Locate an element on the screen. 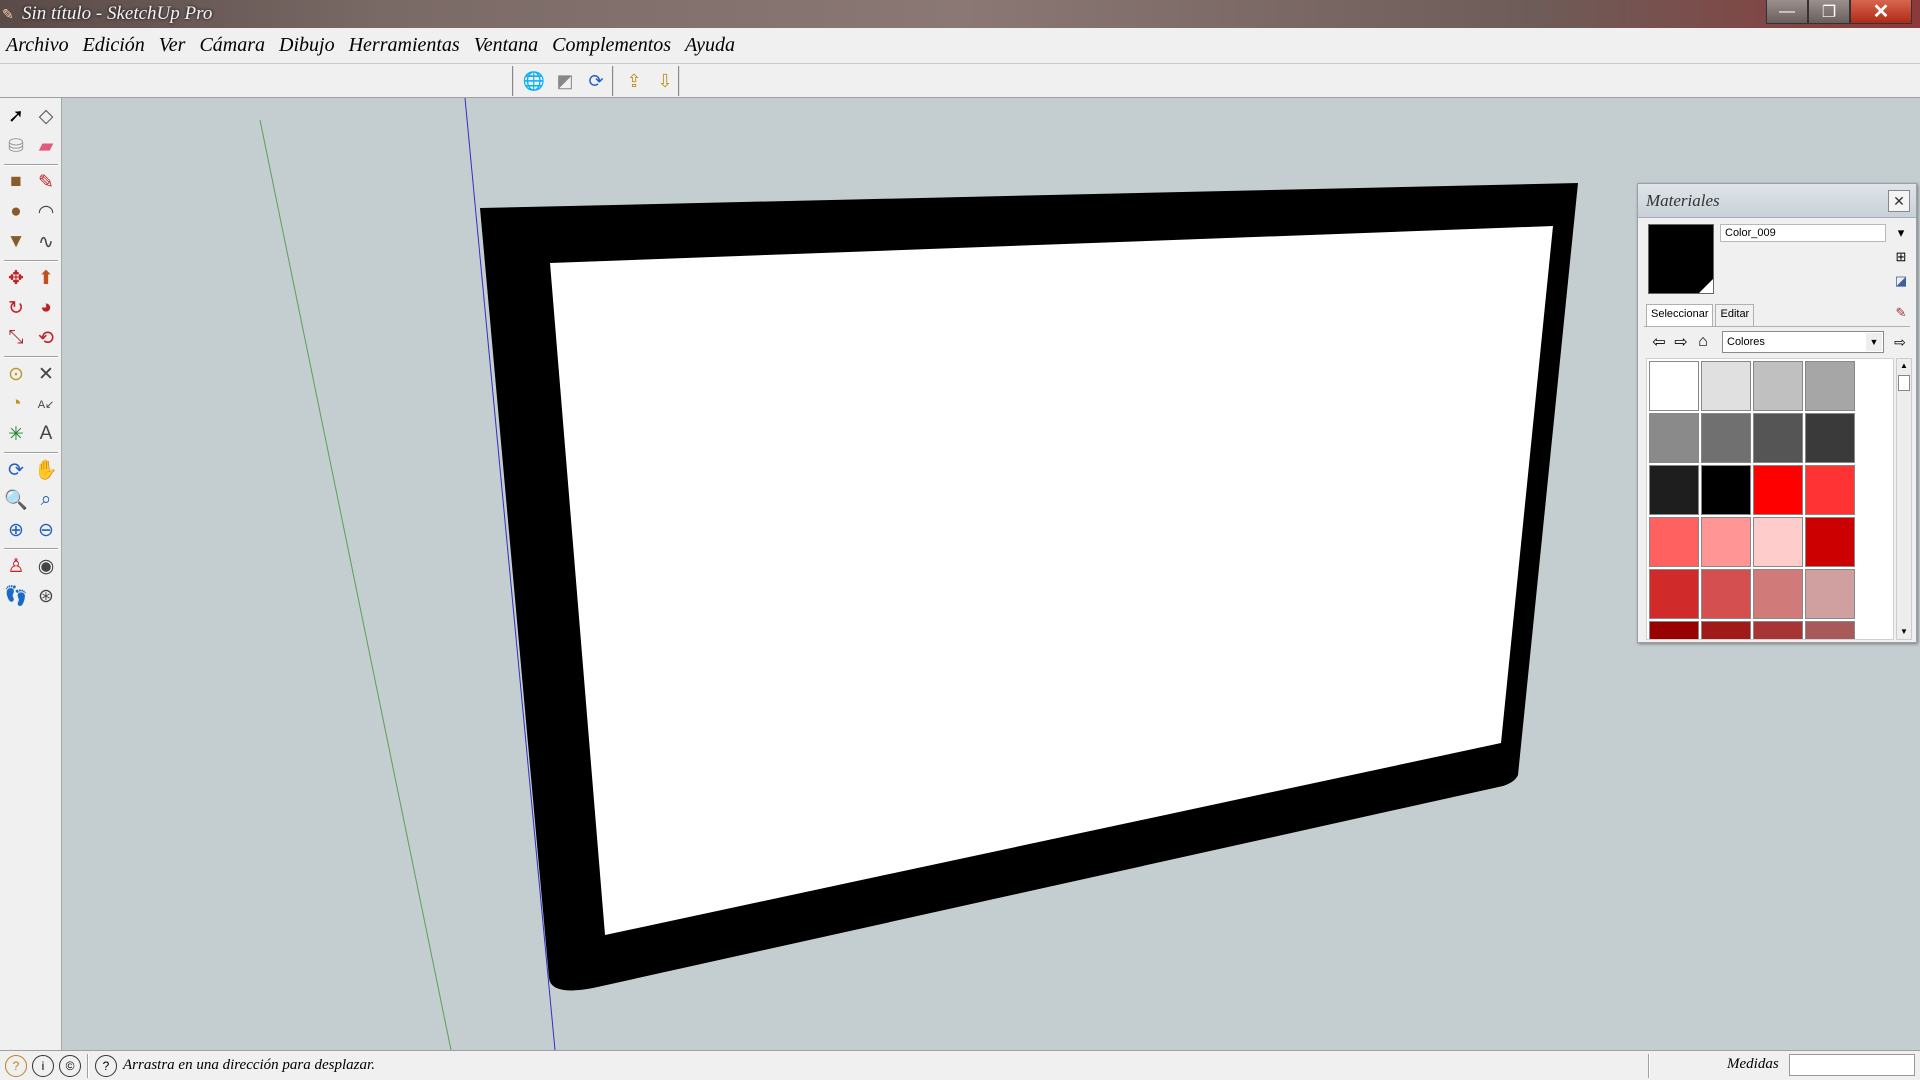 The width and height of the screenshot is (1920, 1080). home-icon: ⌂ is located at coordinates (1703, 342).